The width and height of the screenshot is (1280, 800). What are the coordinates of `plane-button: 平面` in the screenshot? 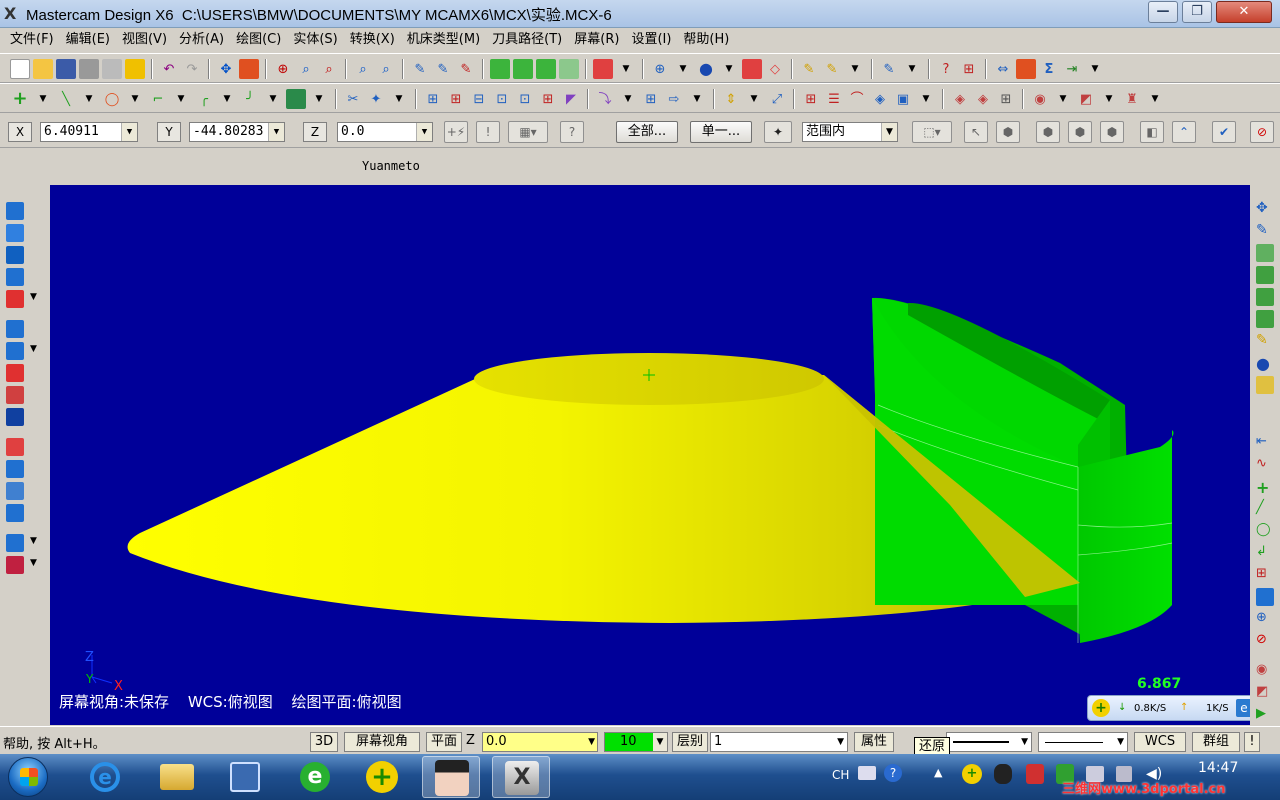 It's located at (444, 742).